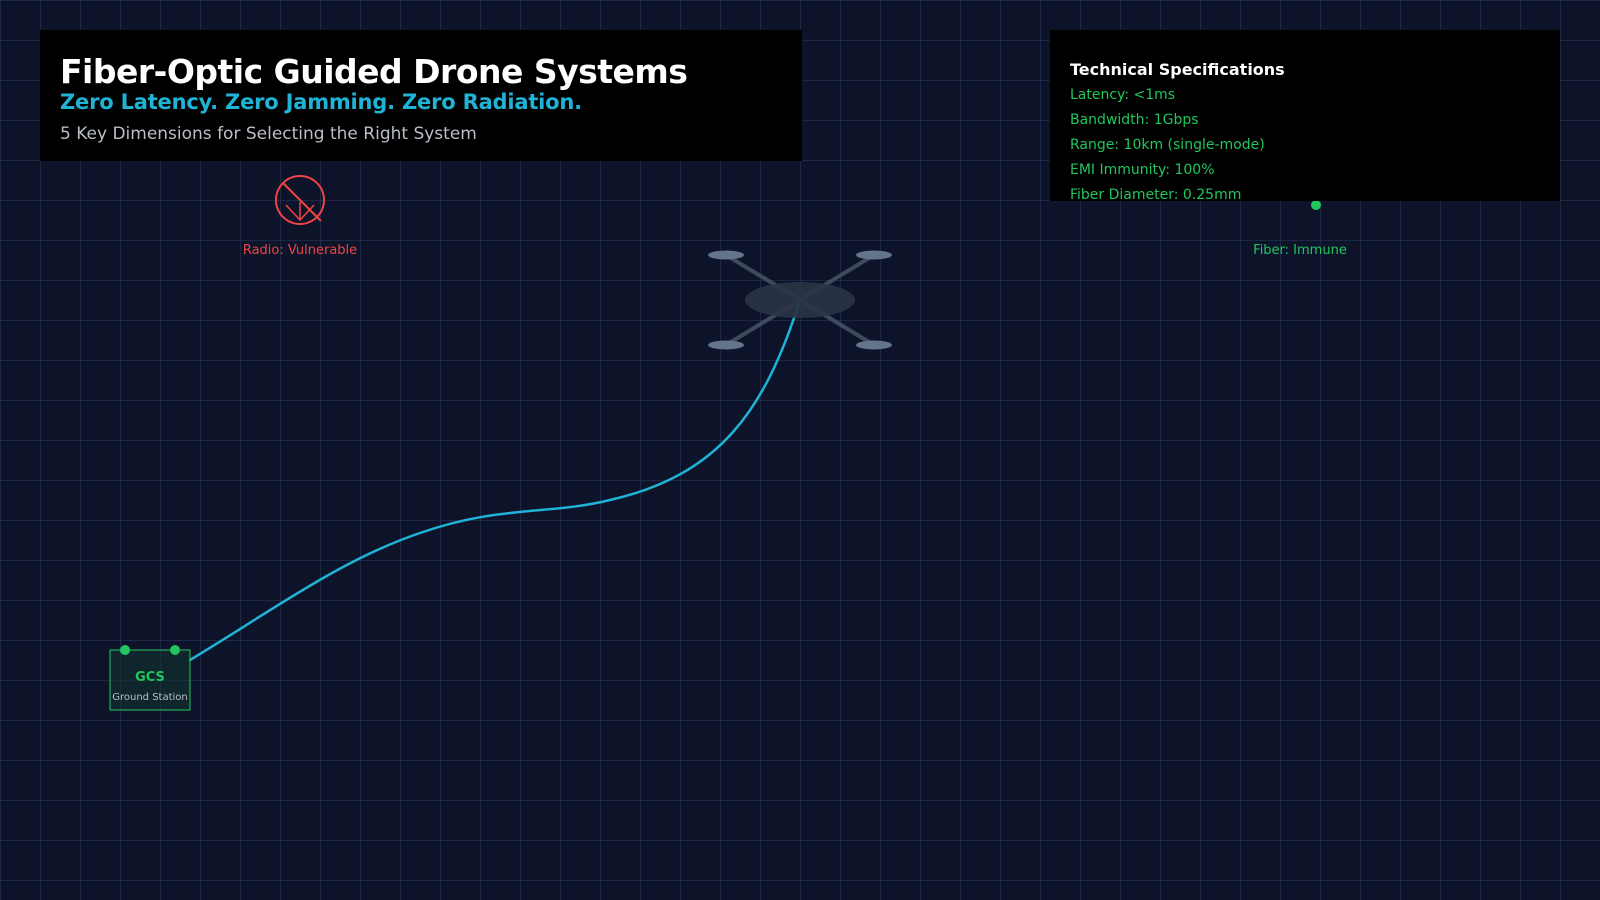 The width and height of the screenshot is (1600, 900). I want to click on spec-item: Range: 10km (single-mode), so click(1167, 145).